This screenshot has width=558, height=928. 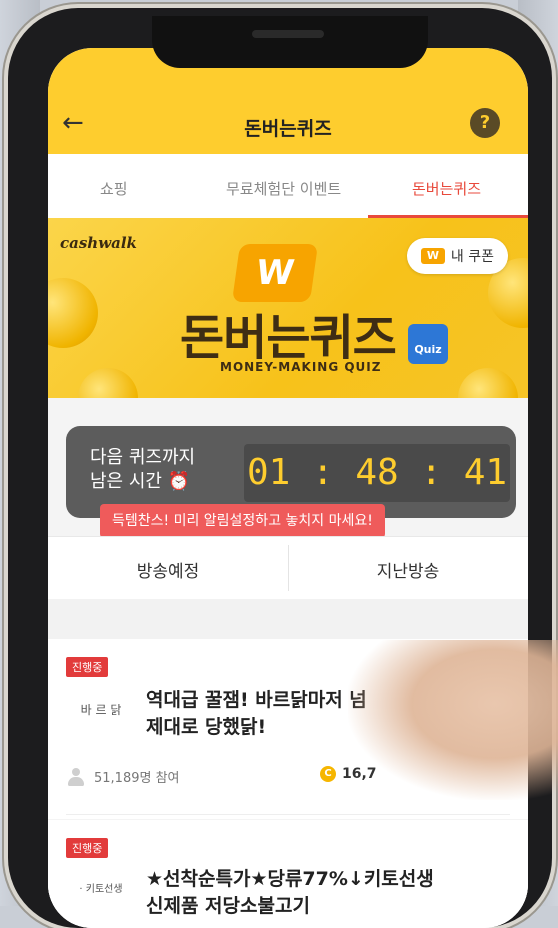 What do you see at coordinates (432, 256) in the screenshot?
I see `coupon-icon: W` at bounding box center [432, 256].